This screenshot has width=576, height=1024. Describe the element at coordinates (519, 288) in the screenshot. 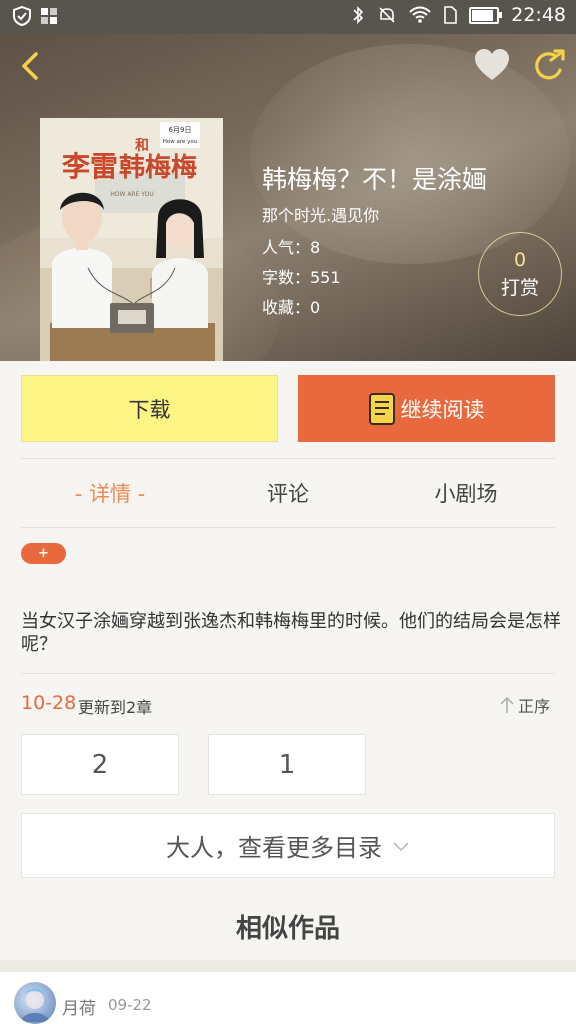

I see `tip-label: 打赏` at that location.